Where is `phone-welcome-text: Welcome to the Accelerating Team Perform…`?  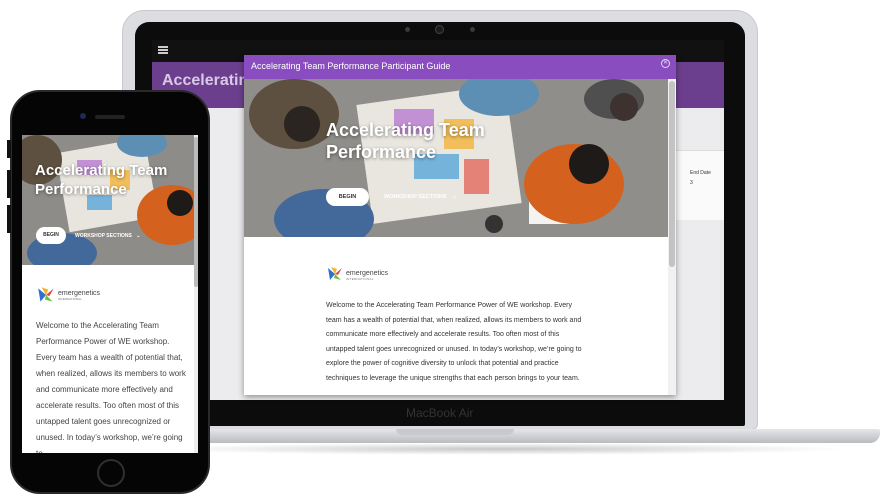
phone-welcome-text: Welcome to the Accelerating Team Perform… is located at coordinates (111, 387).